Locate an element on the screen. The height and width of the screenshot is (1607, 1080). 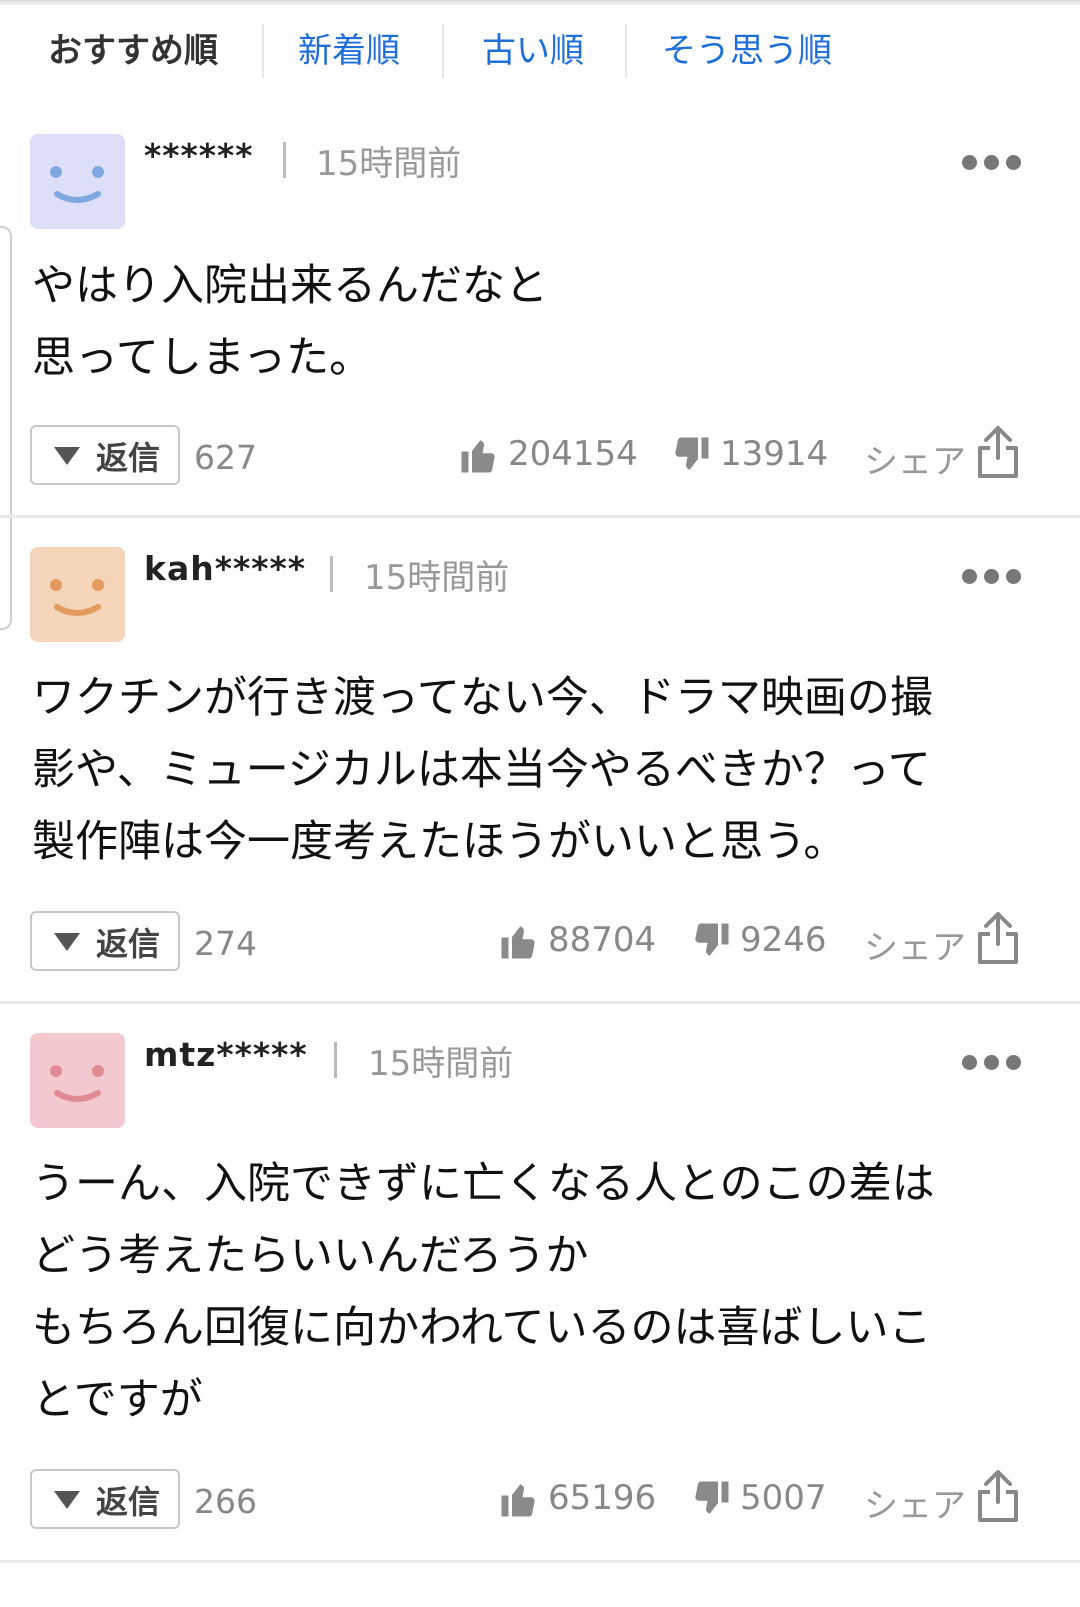
dislike-count: 9246 is located at coordinates (783, 940).